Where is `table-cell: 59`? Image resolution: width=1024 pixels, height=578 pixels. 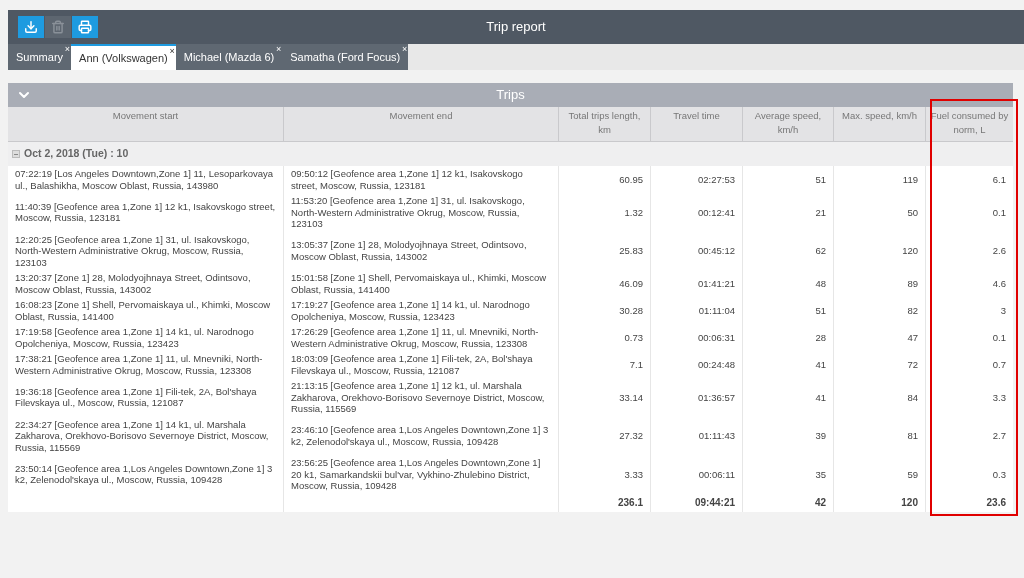
table-cell: 59 is located at coordinates (879, 474).